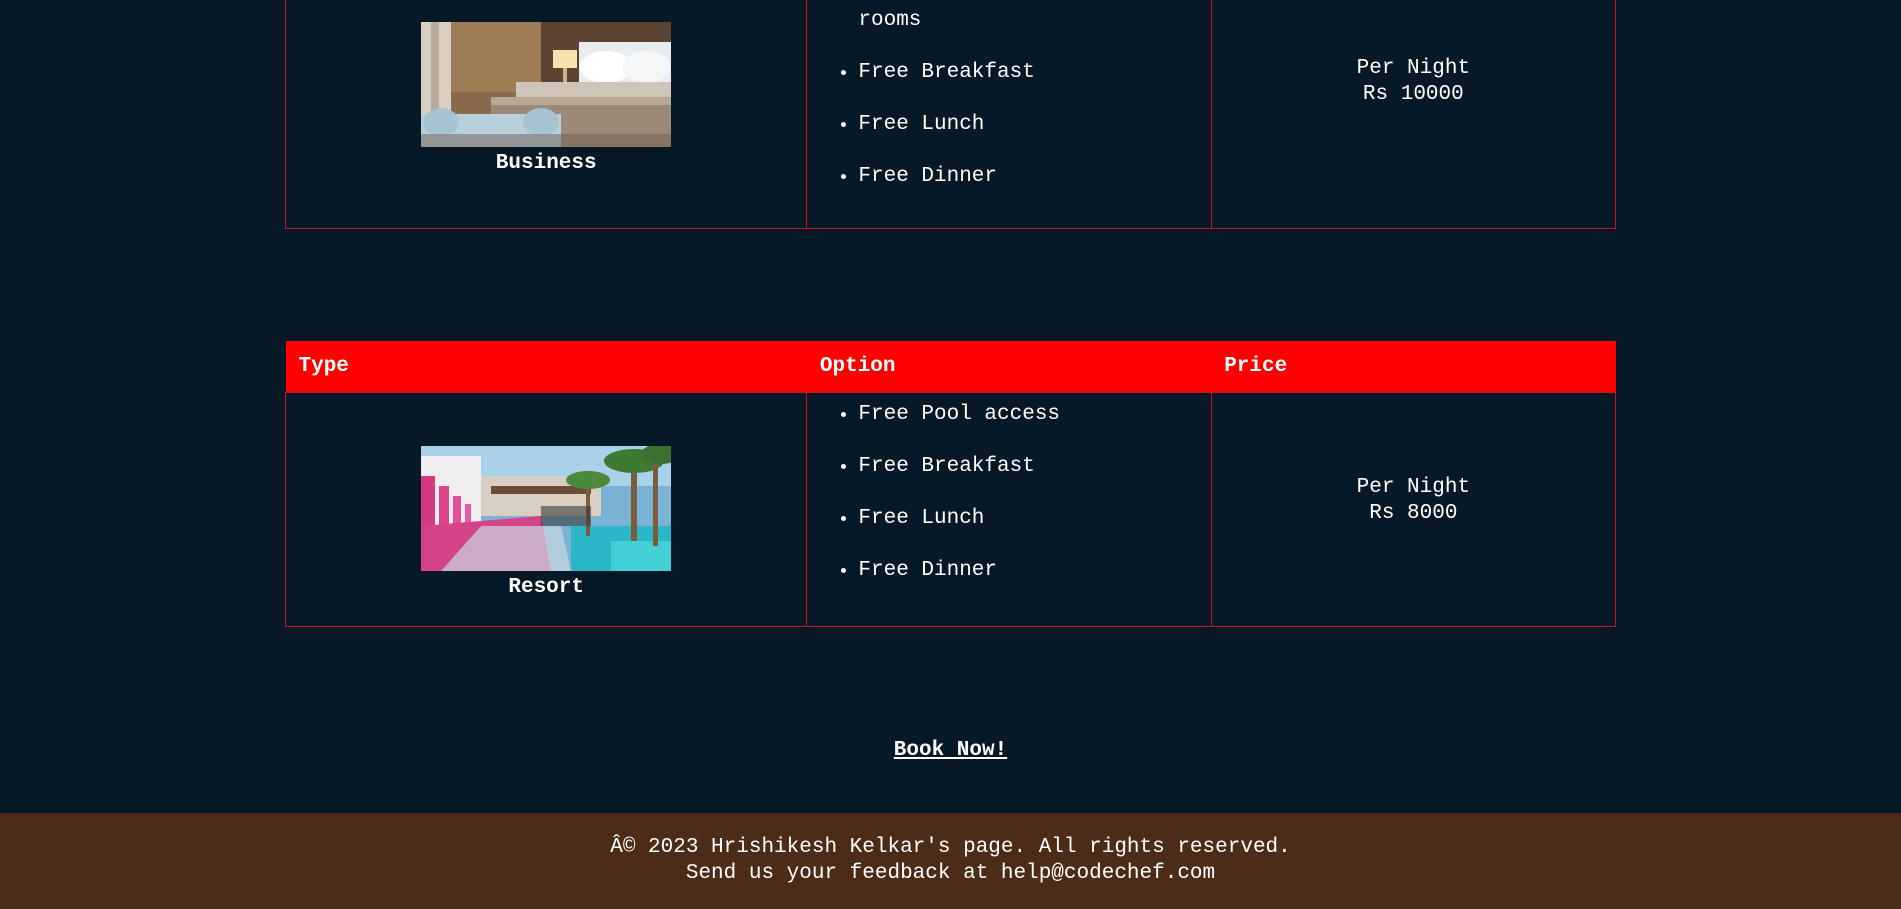 The image size is (1901, 909). I want to click on room-type-name: Business, so click(546, 163).